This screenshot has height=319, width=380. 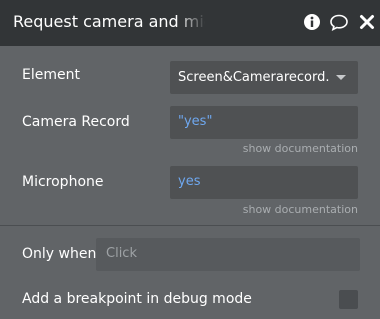 I want to click on only-when-input: Click, so click(x=228, y=254).